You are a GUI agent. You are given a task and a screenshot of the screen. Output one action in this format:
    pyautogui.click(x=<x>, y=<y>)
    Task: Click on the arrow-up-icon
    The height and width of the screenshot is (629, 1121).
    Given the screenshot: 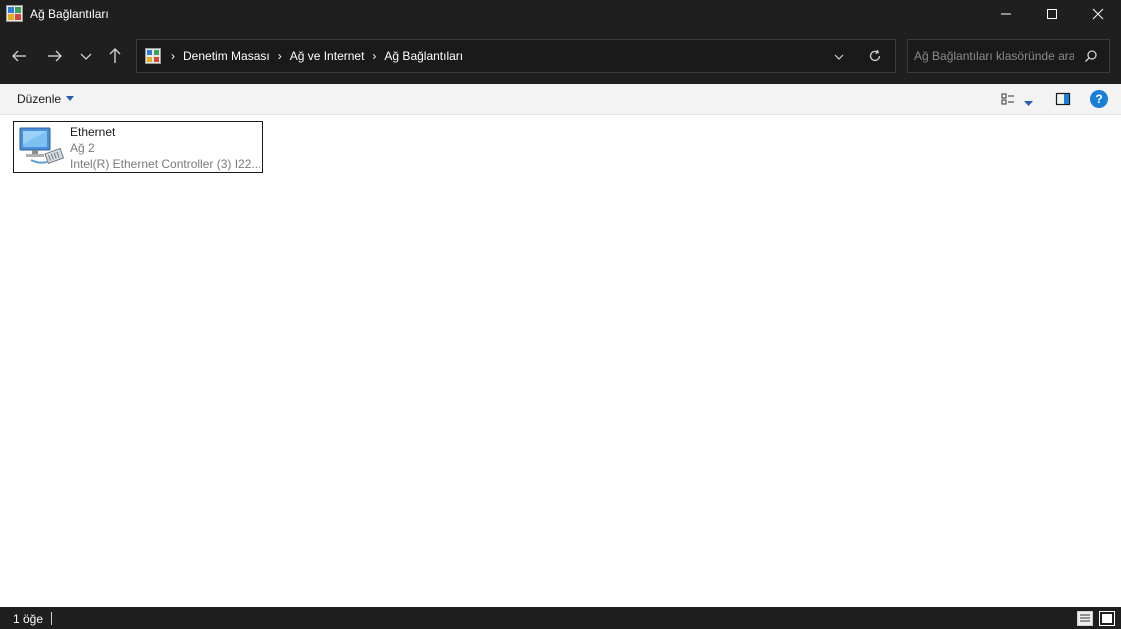 What is the action you would take?
    pyautogui.click(x=115, y=55)
    